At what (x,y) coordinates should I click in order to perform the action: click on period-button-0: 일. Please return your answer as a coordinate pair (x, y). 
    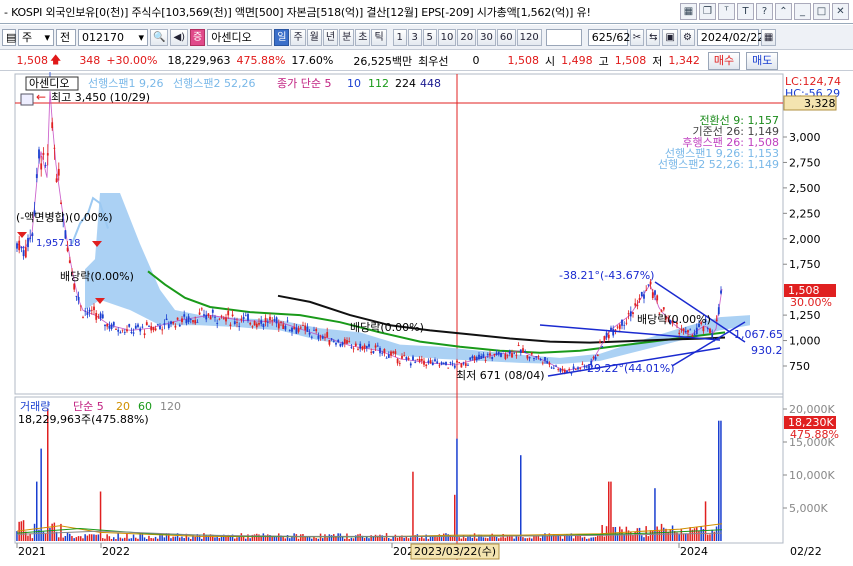
    Looking at the image, I should click on (282, 37).